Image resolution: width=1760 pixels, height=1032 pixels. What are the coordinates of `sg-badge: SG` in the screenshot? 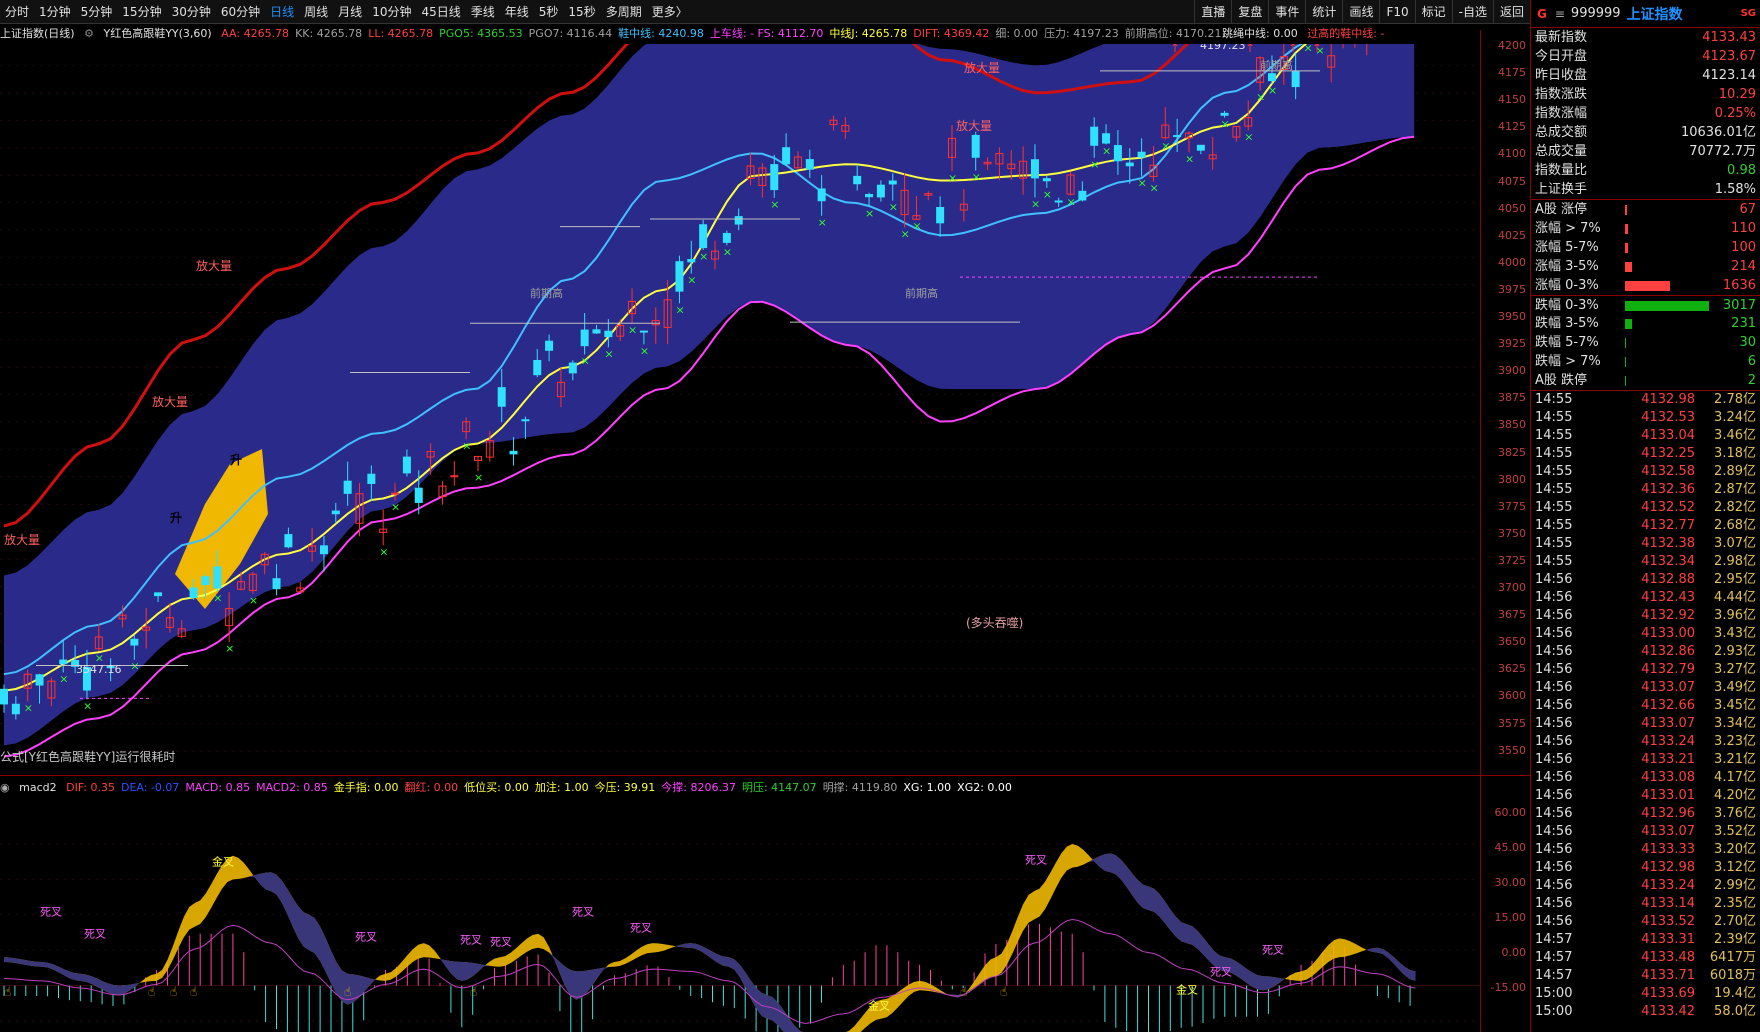 It's located at (1748, 13).